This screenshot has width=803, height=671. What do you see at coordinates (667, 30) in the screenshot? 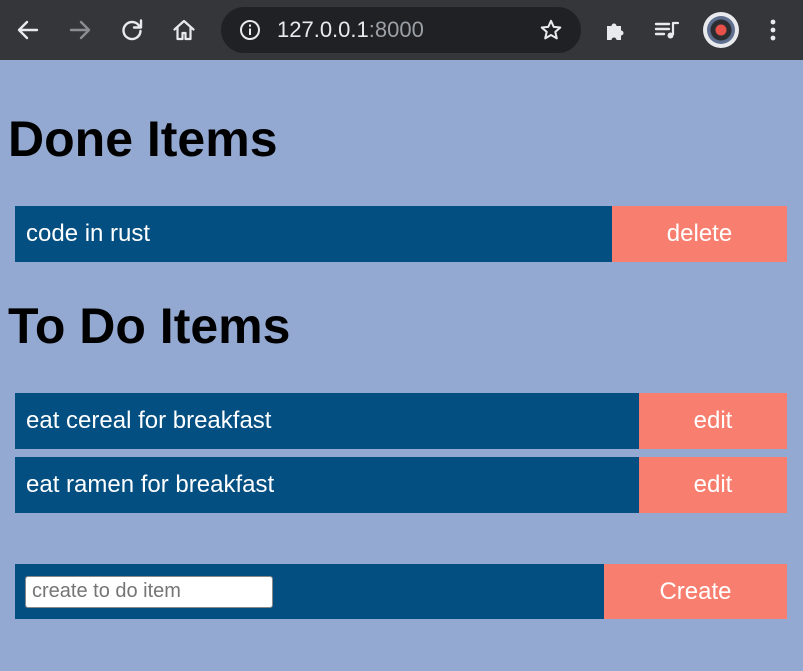
I see `media-queue-icon` at bounding box center [667, 30].